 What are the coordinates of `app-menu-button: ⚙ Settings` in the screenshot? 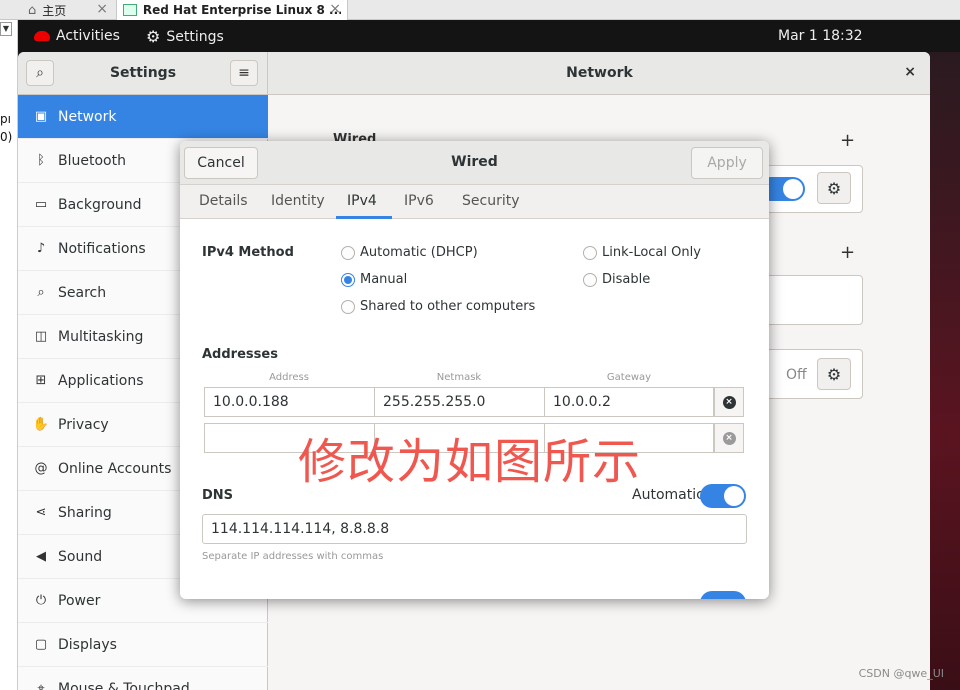 It's located at (185, 36).